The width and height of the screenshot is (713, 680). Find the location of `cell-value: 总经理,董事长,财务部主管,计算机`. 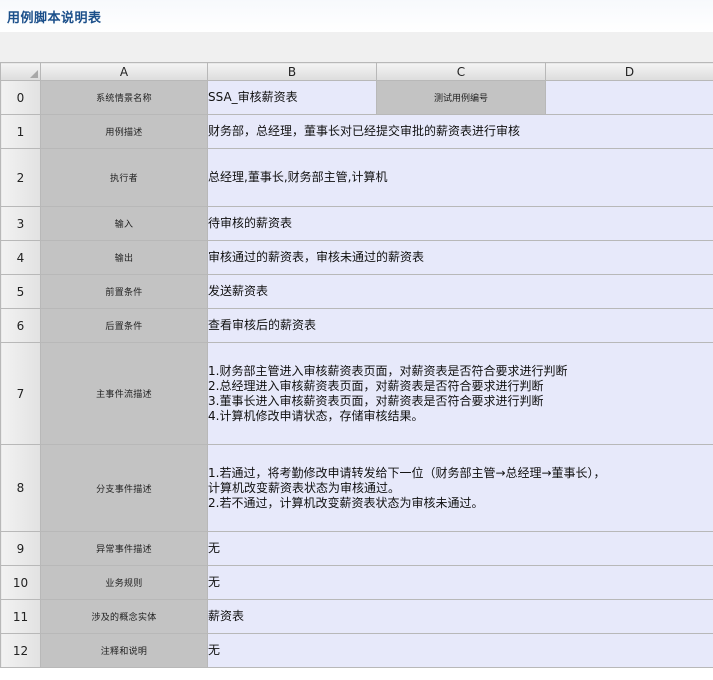

cell-value: 总经理,董事长,财务部主管,计算机 is located at coordinates (460, 177).